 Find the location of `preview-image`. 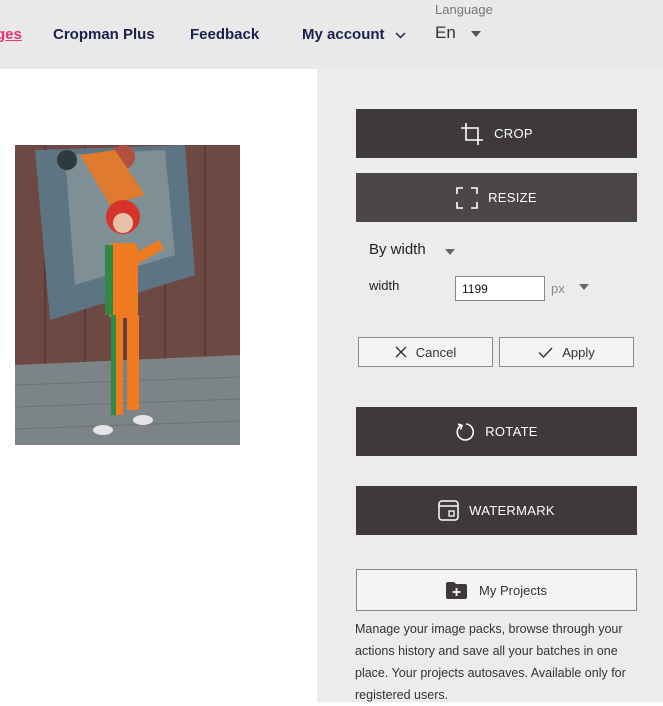

preview-image is located at coordinates (127, 295).